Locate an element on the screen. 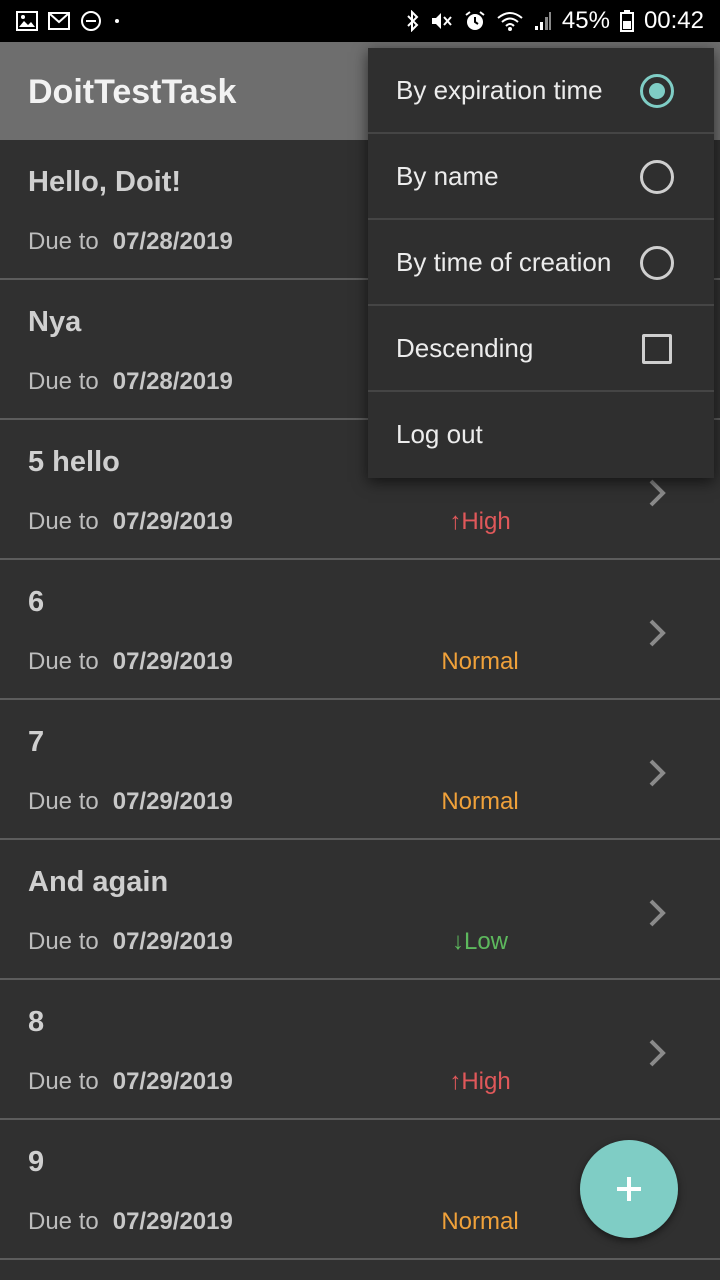 The height and width of the screenshot is (1280, 720). menu-item-label: By expiration time is located at coordinates (499, 90).